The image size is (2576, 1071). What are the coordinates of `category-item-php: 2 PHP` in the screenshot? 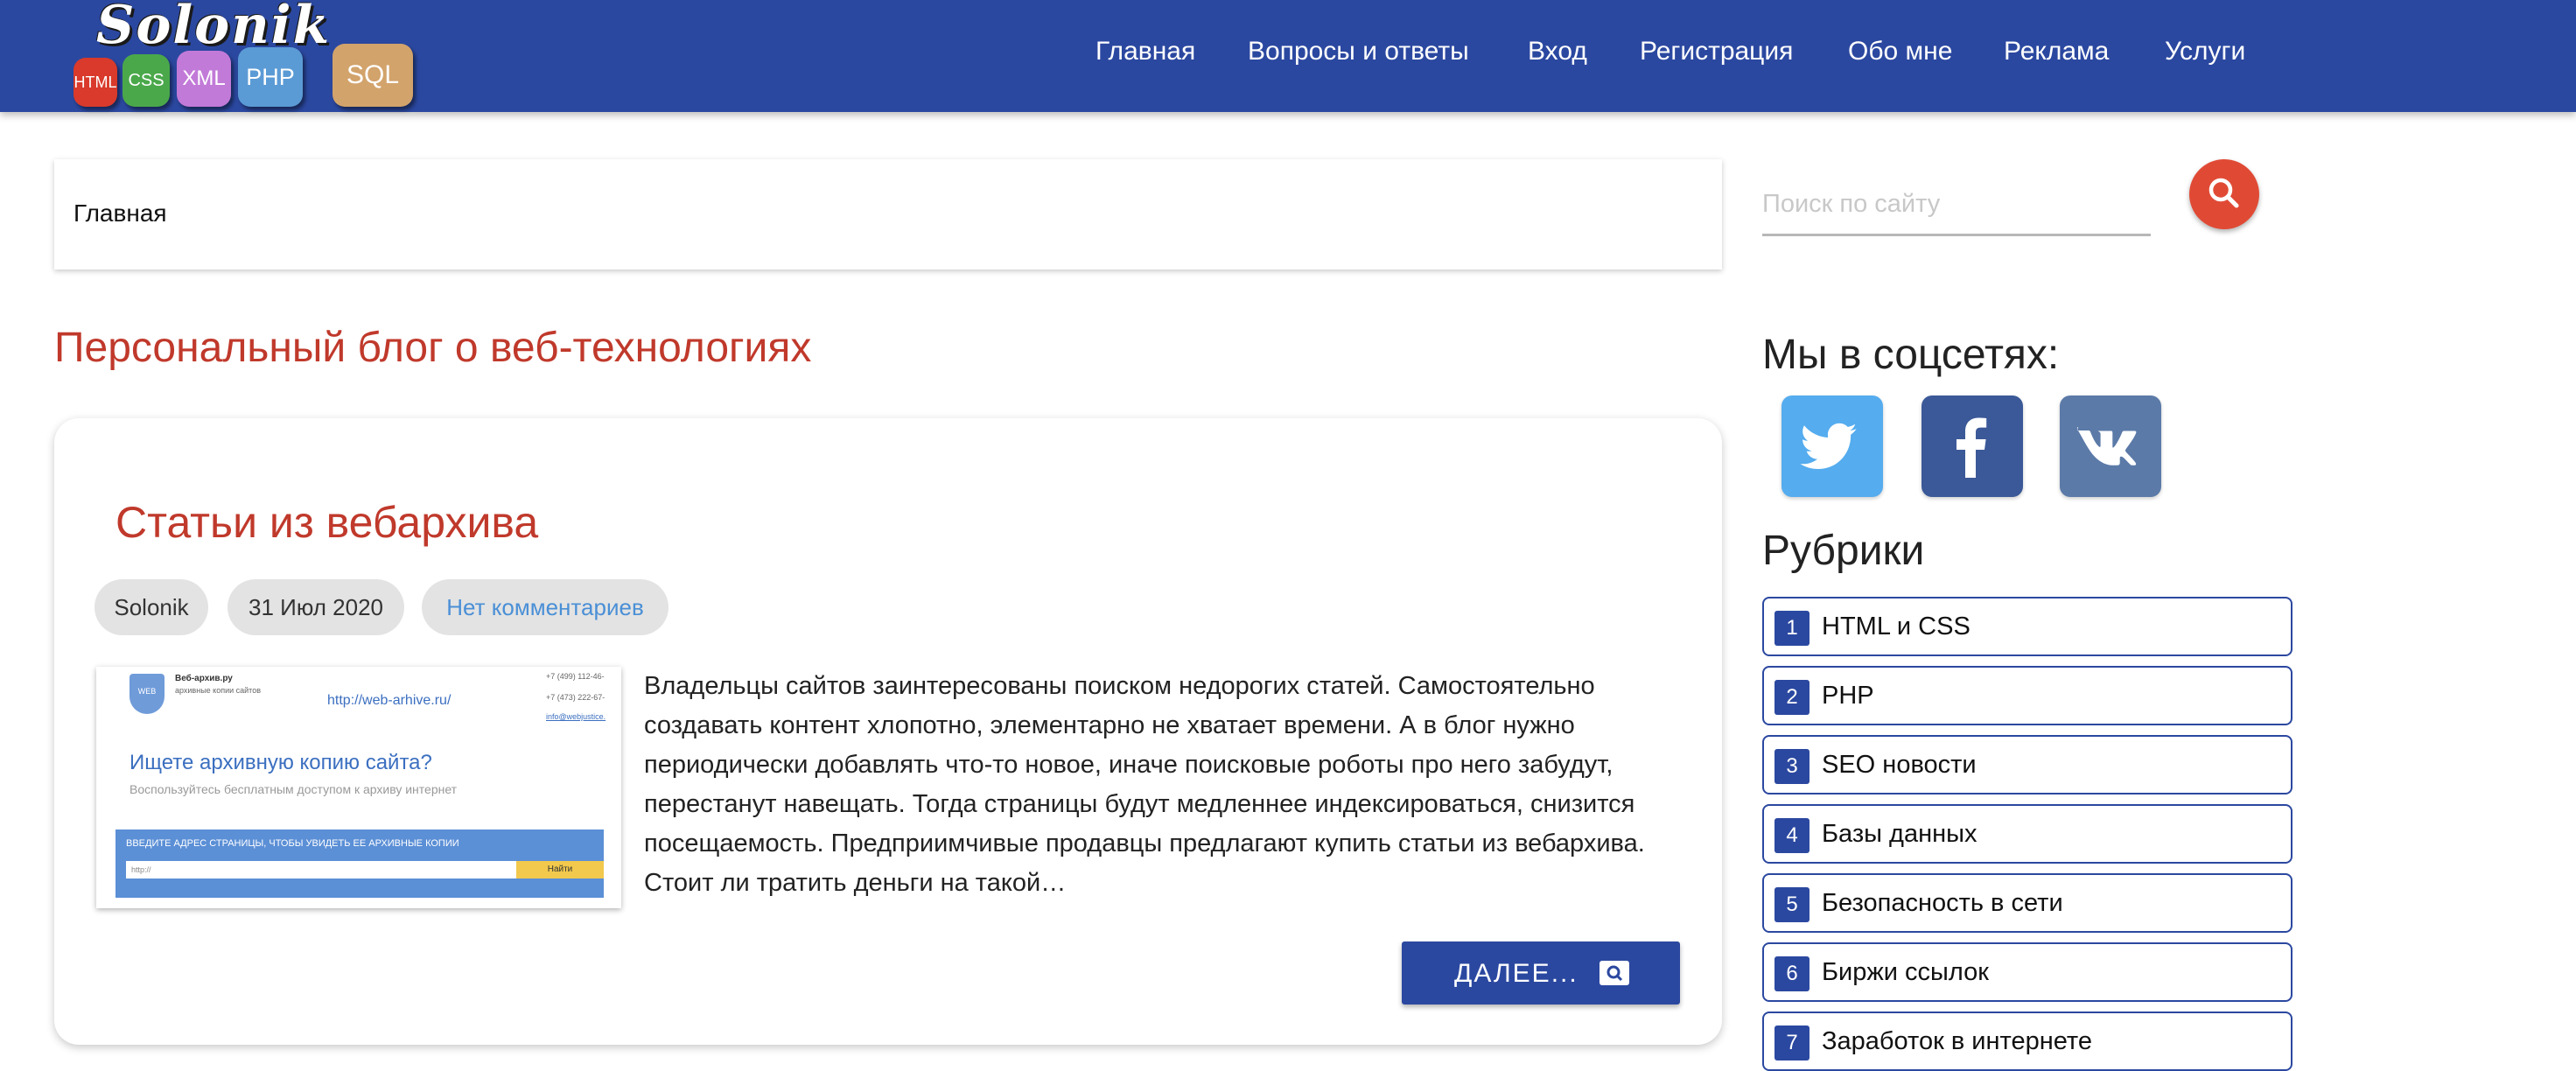 It's located at (2027, 695).